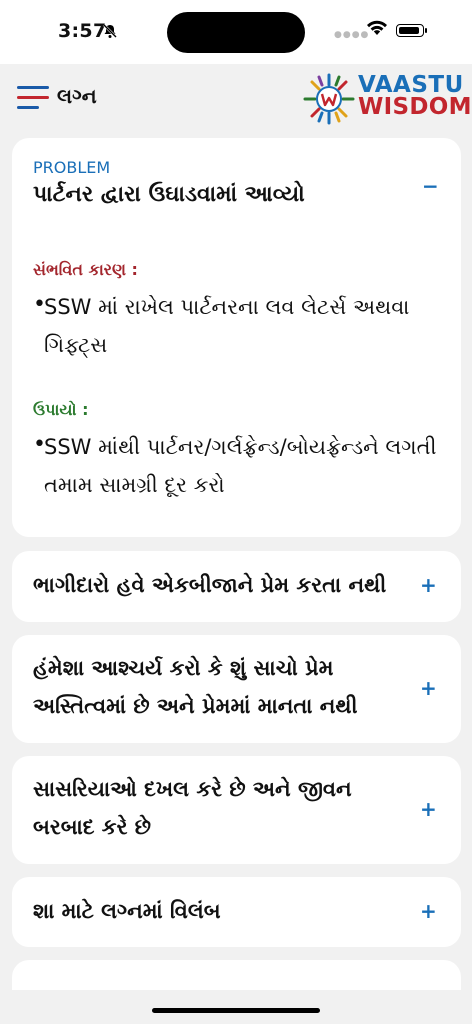 The image size is (472, 1024). I want to click on cellular-signal-icon: ●●●●, so click(352, 35).